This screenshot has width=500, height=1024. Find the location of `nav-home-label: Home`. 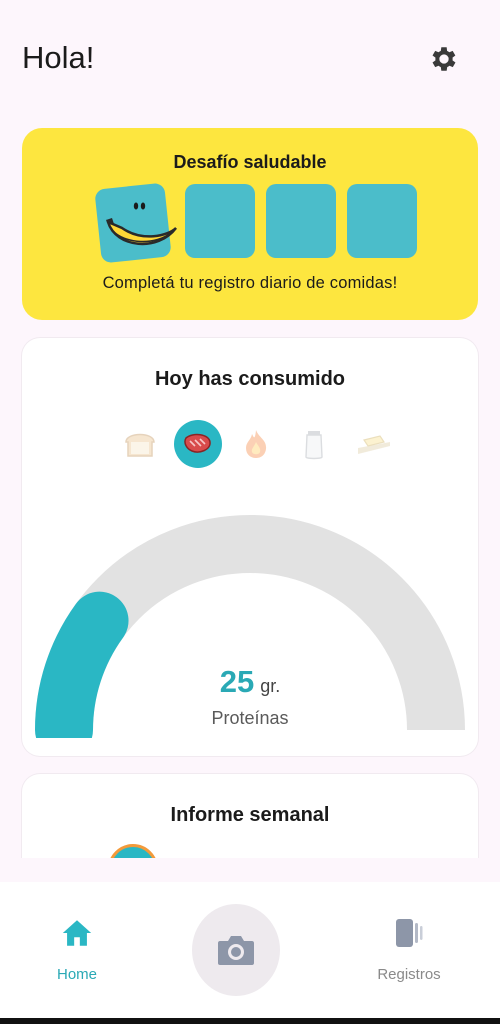

nav-home-label: Home is located at coordinates (76, 974).